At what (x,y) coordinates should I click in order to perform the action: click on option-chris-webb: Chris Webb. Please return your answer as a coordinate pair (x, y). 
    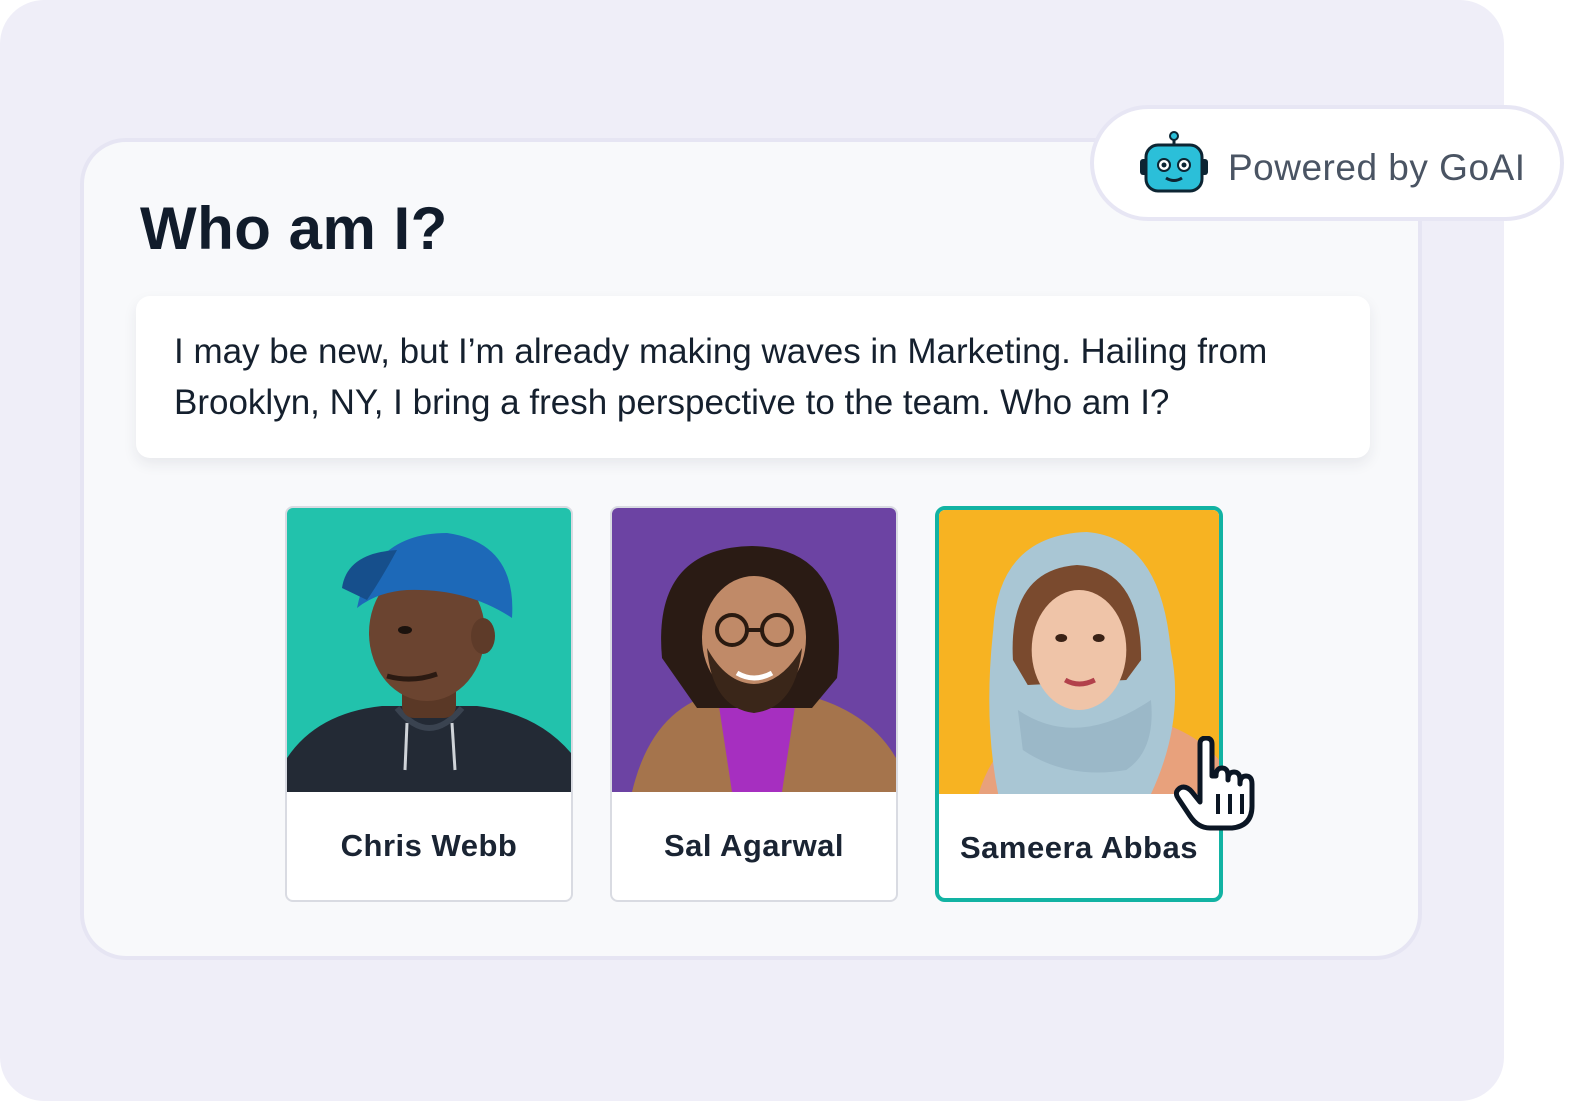
    Looking at the image, I should click on (429, 704).